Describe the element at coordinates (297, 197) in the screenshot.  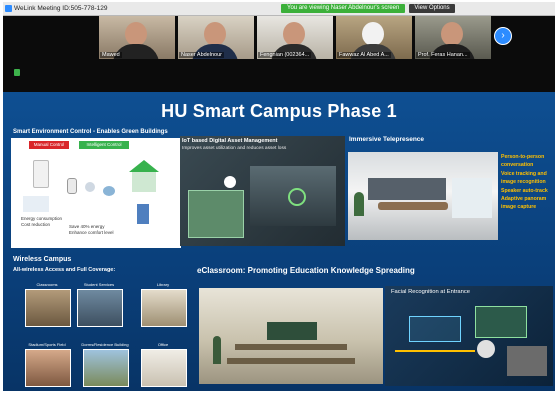
I see `asset-tag-icon` at that location.